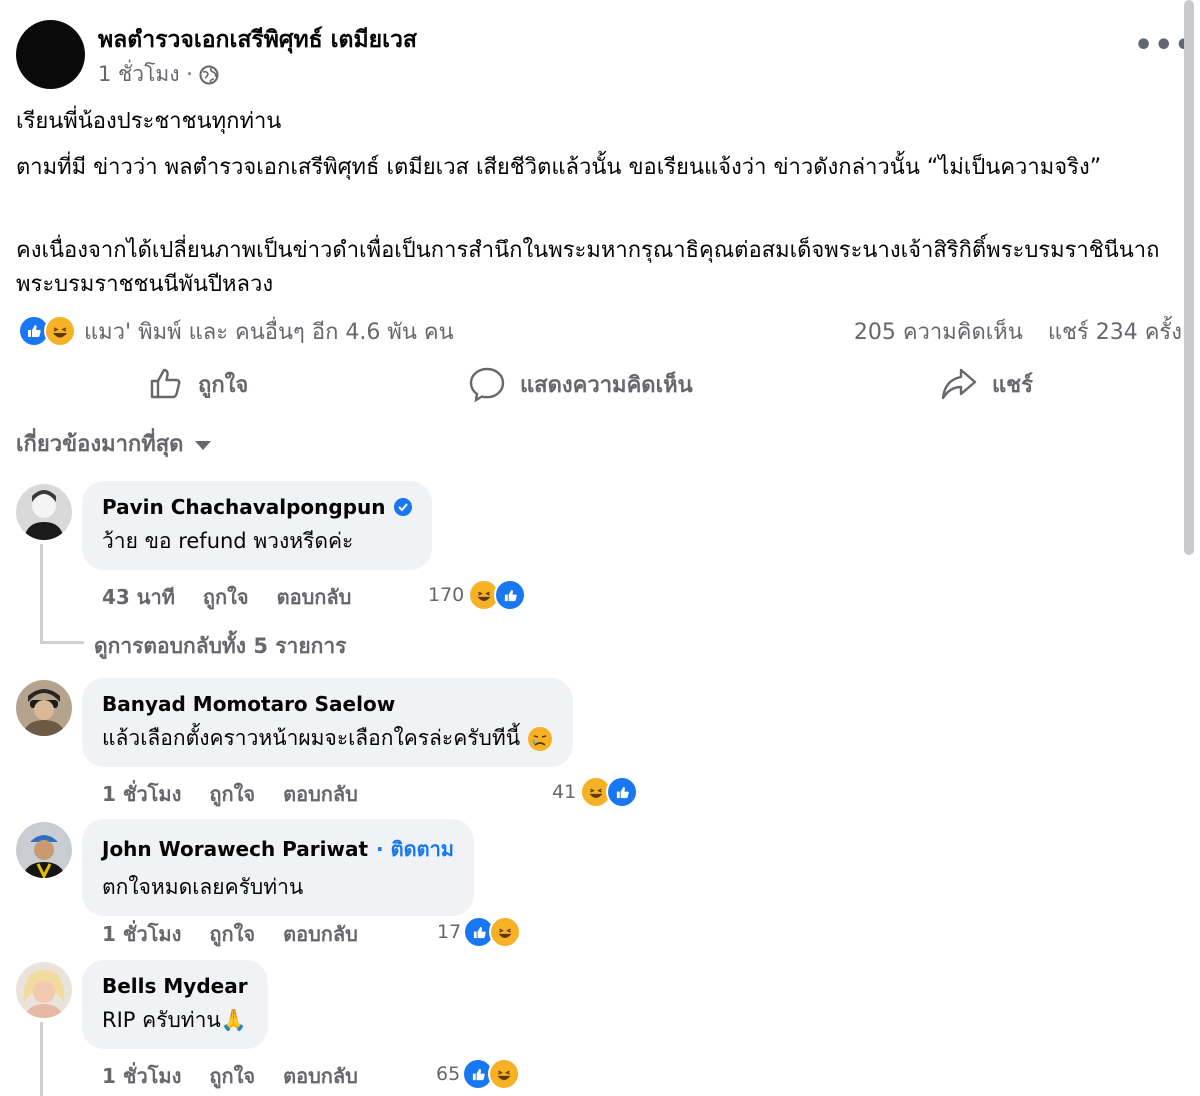  What do you see at coordinates (100, 444) in the screenshot?
I see `sort-label: เกี่ยวข้องมากที่สุด` at bounding box center [100, 444].